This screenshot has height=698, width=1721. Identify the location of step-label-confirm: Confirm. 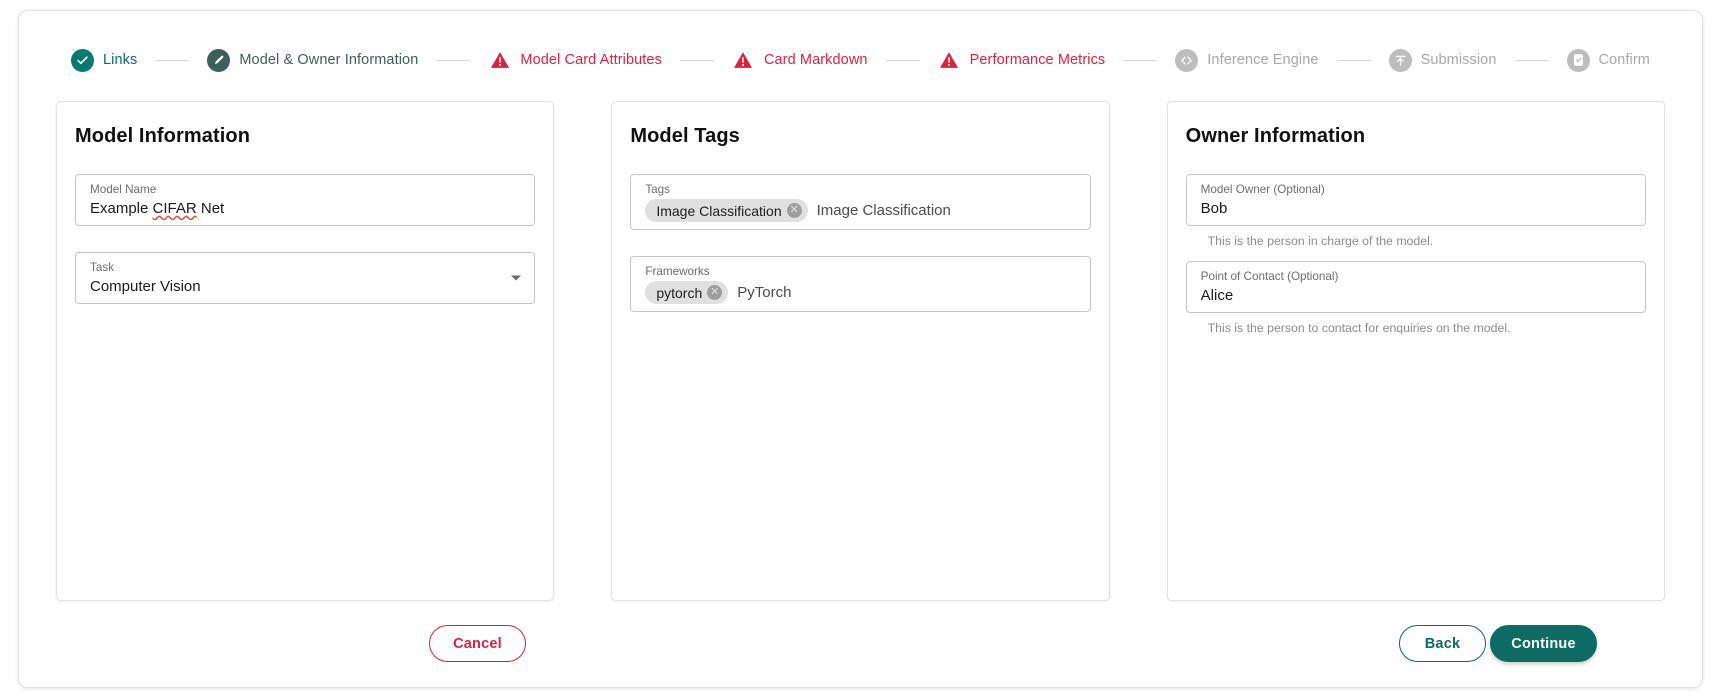
(1624, 60).